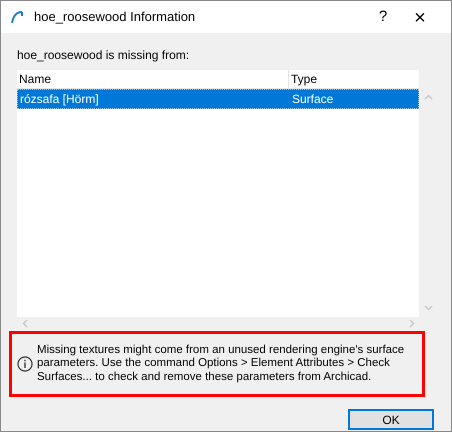 This screenshot has height=432, width=452. What do you see at coordinates (25, 364) in the screenshot?
I see `info-icon` at bounding box center [25, 364].